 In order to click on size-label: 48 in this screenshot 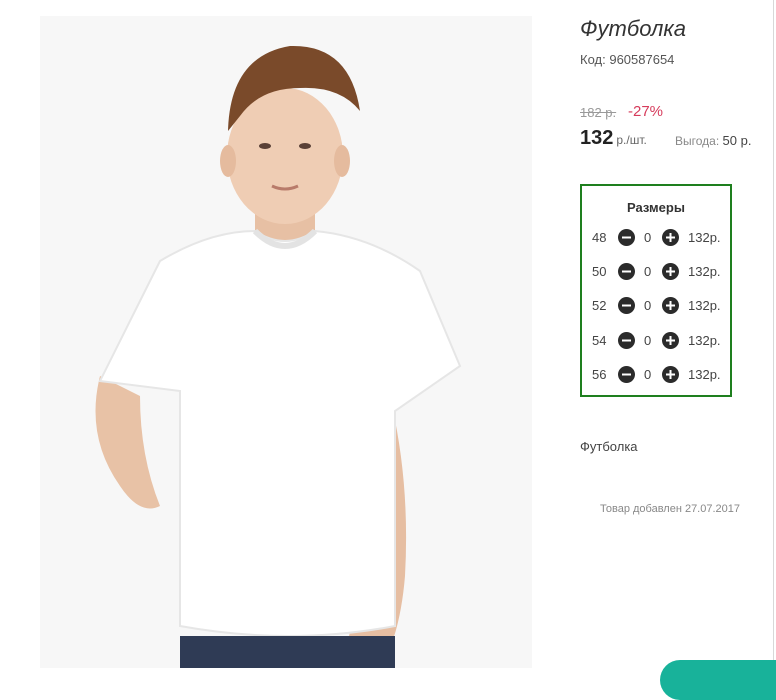, I will do `click(599, 237)`.